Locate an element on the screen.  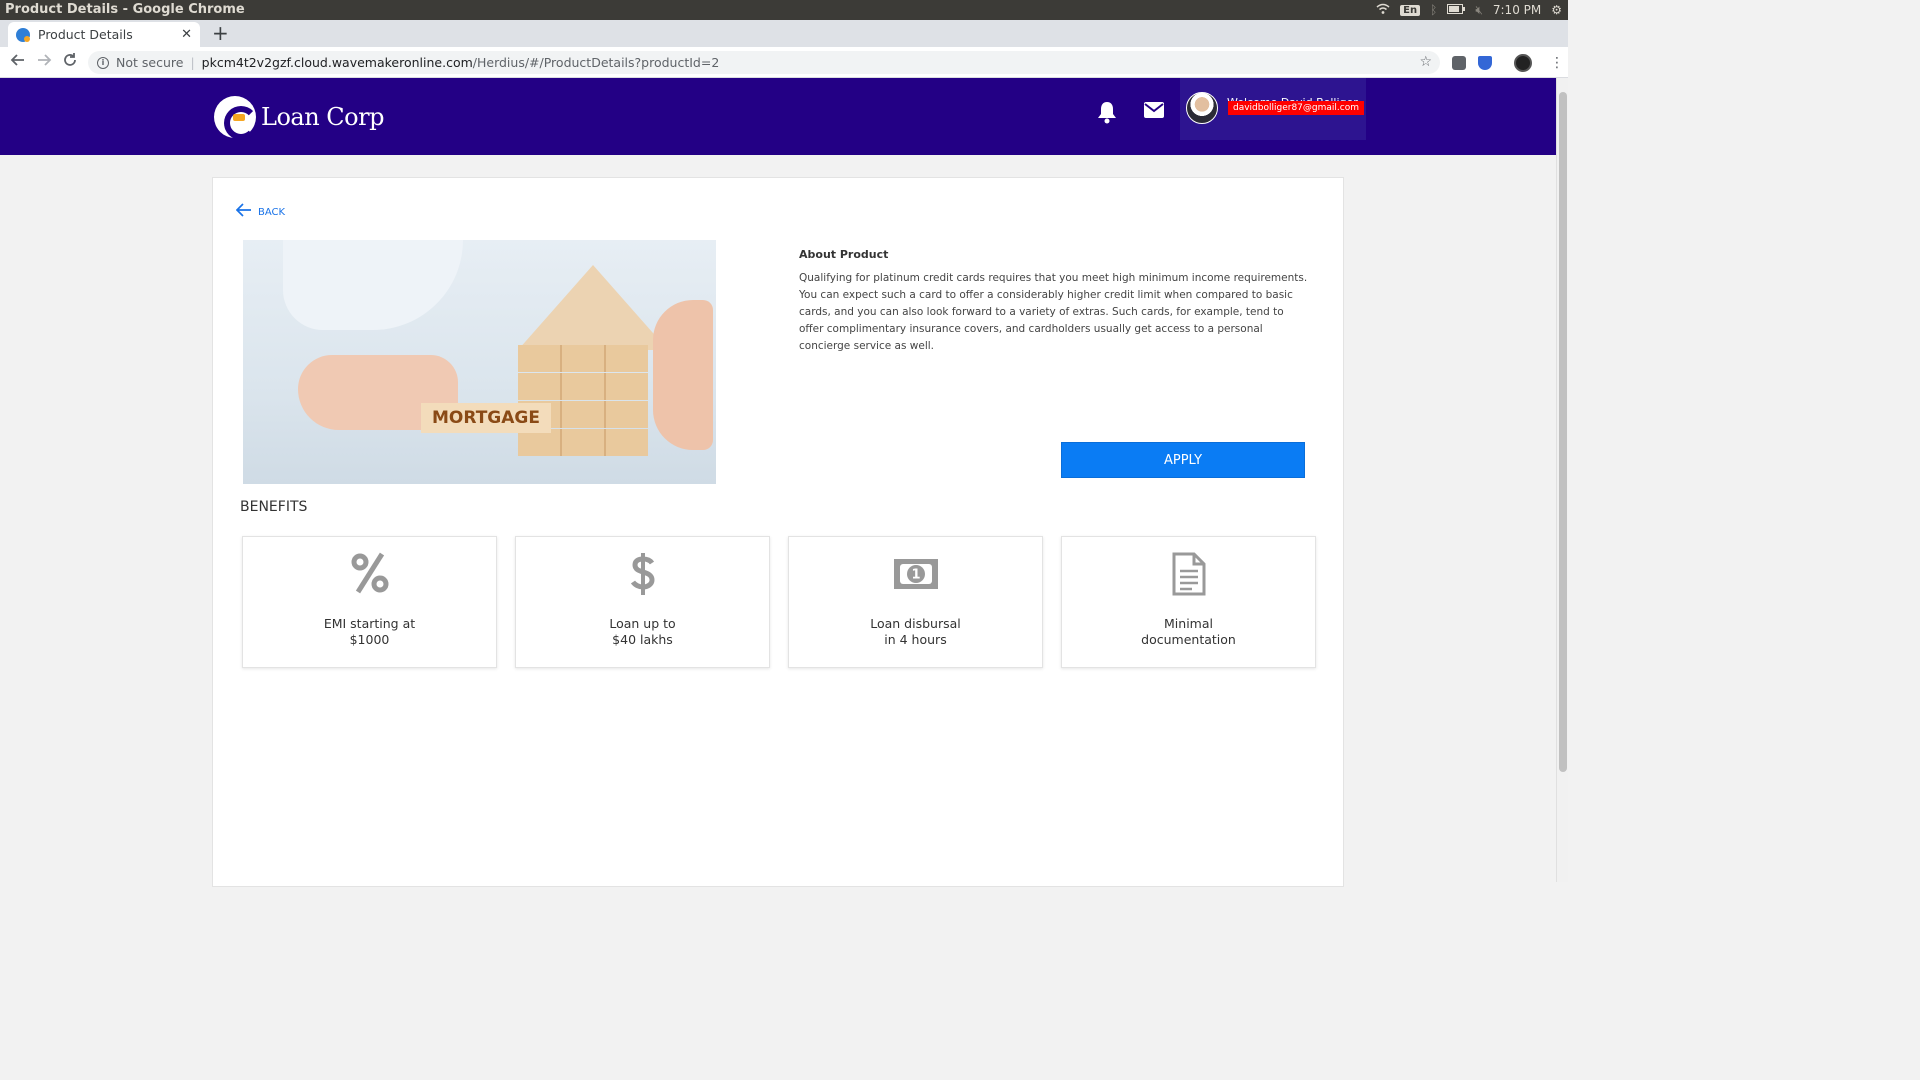
new-tab-plus-icon: + is located at coordinates (220, 33).